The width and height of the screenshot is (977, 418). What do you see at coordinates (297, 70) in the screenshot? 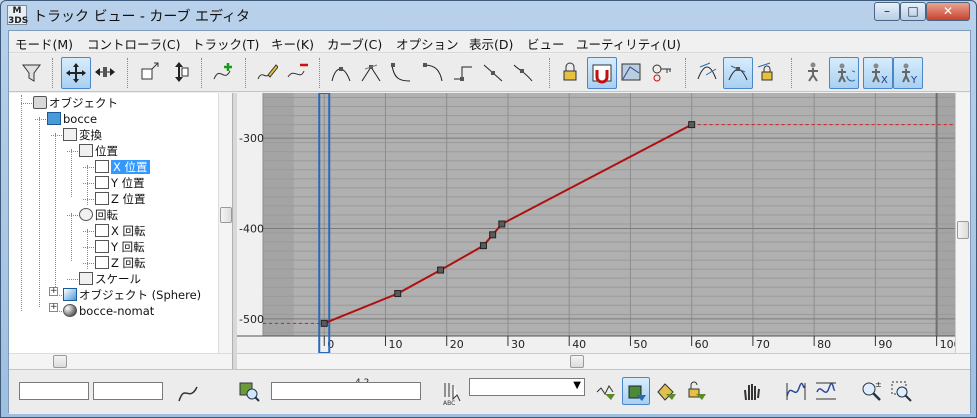
I see `reduce-keys-icon` at bounding box center [297, 70].